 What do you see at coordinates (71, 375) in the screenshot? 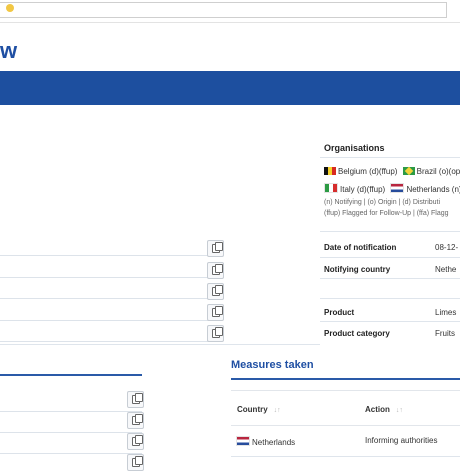
I see `left-section-underline` at bounding box center [71, 375].